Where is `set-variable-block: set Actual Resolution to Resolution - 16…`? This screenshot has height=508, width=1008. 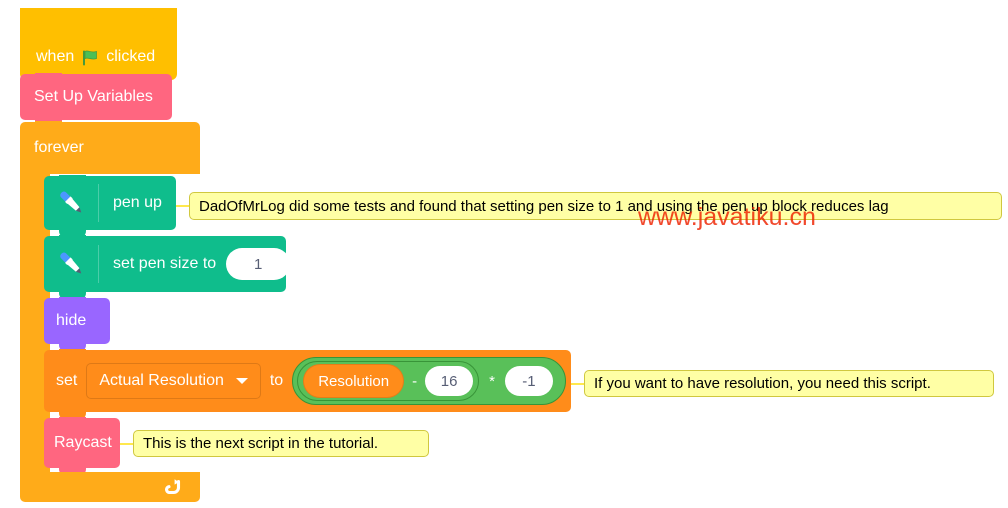
set-variable-block: set Actual Resolution to Resolution - 16… is located at coordinates (307, 384).